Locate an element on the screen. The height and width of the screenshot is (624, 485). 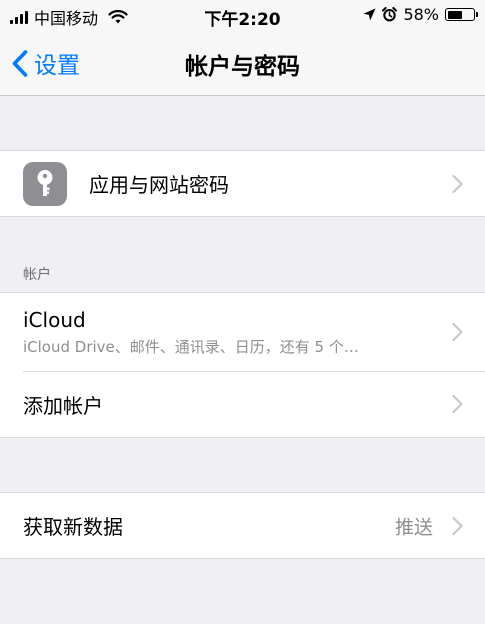
status-bar: 中国移动 下午2:20 58% is located at coordinates (242, 15).